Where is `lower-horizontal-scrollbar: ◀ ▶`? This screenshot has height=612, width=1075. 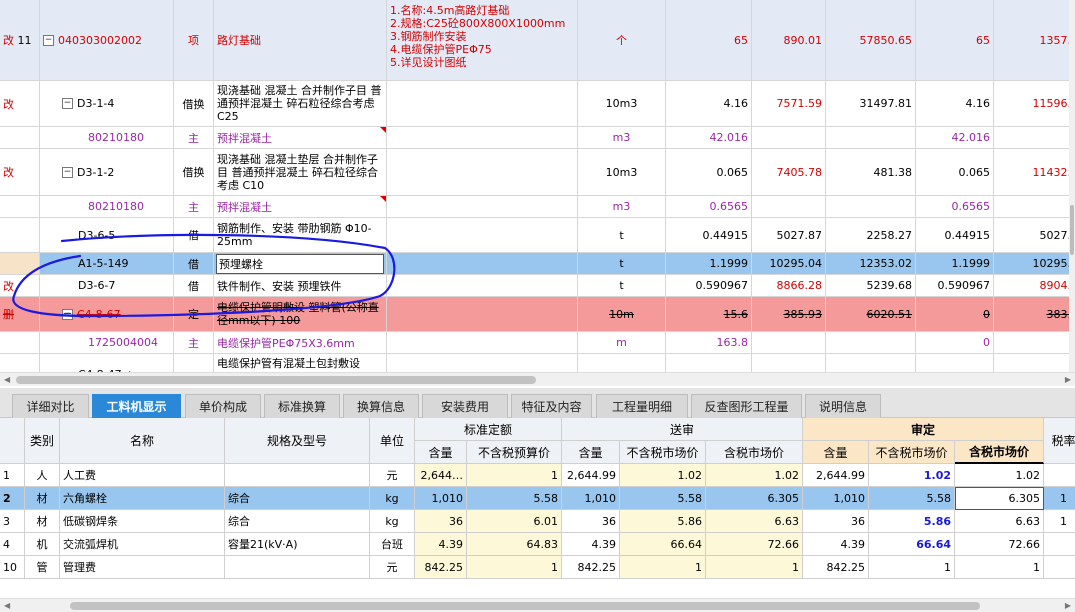 lower-horizontal-scrollbar: ◀ ▶ is located at coordinates (537, 605).